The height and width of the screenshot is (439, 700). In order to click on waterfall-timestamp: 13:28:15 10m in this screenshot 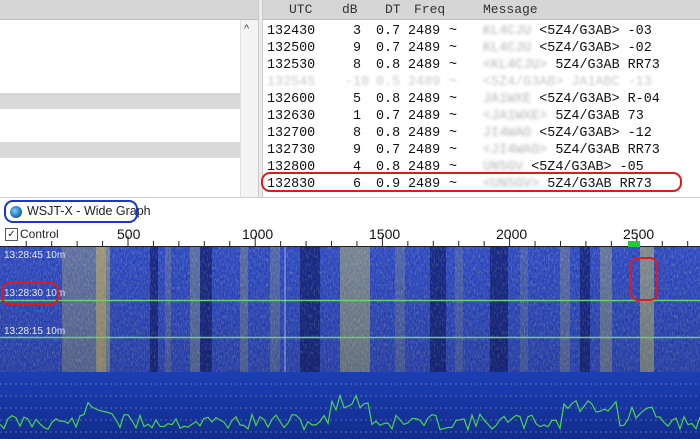, I will do `click(35, 331)`.